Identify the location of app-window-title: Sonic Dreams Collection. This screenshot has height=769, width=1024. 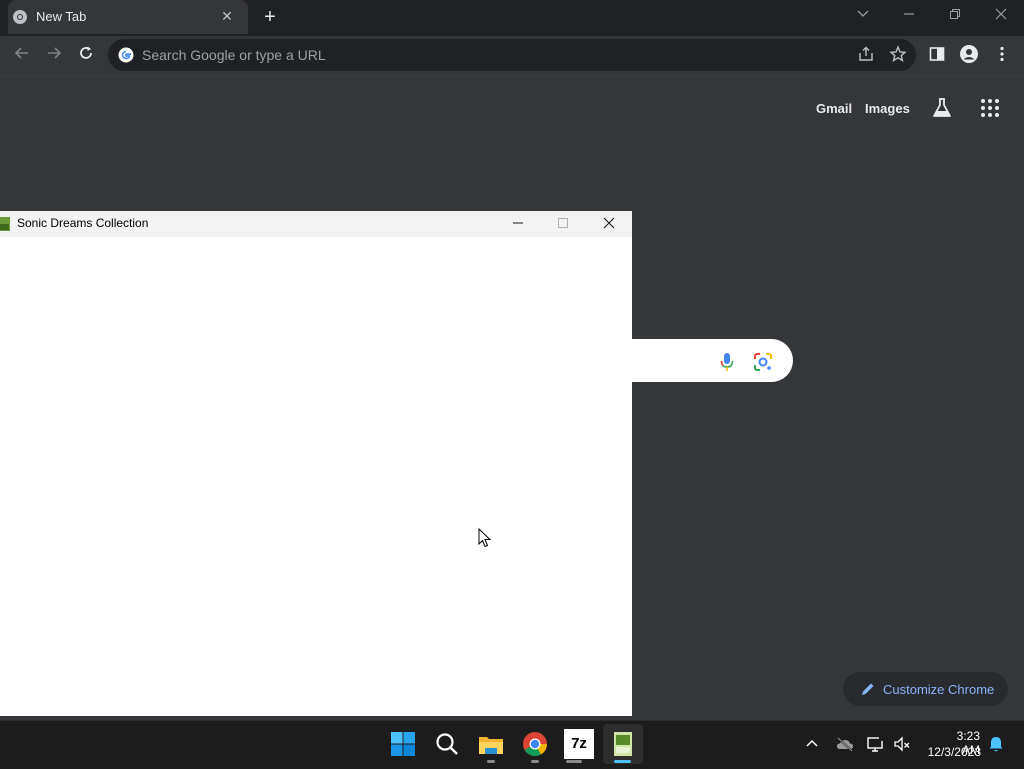
(83, 223).